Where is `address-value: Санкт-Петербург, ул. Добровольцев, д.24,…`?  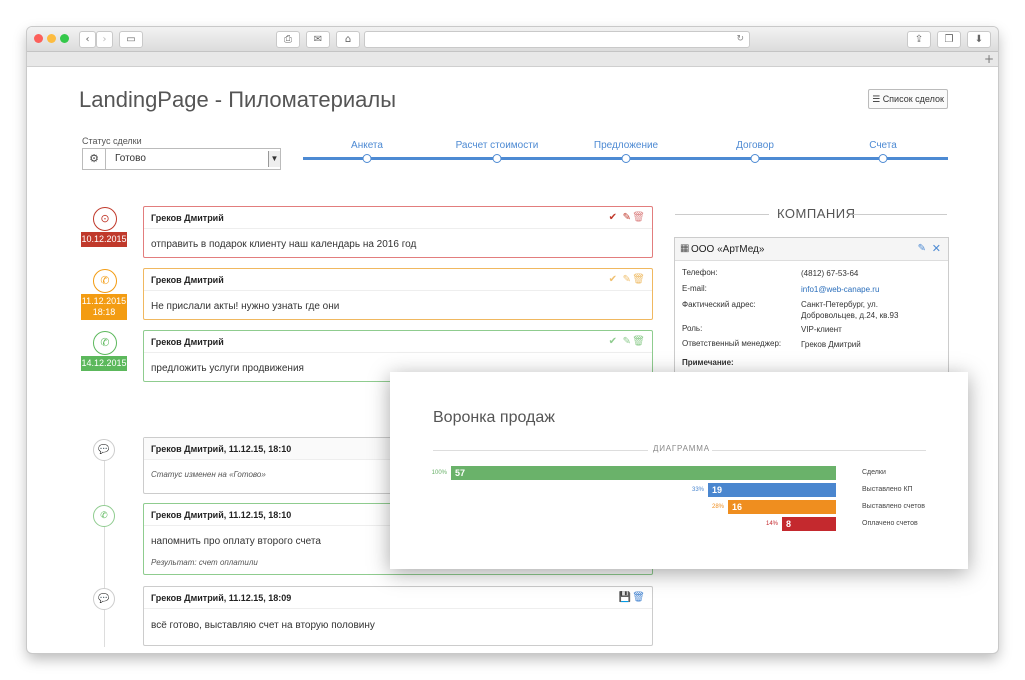 address-value: Санкт-Петербург, ул. Добровольцев, д.24,… is located at coordinates (850, 310).